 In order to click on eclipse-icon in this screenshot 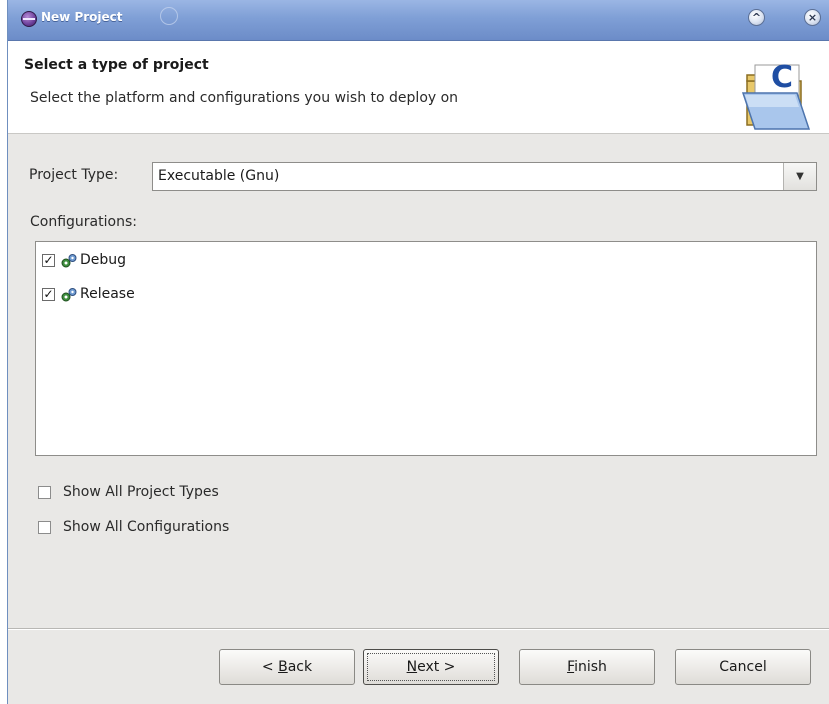, I will do `click(29, 19)`.